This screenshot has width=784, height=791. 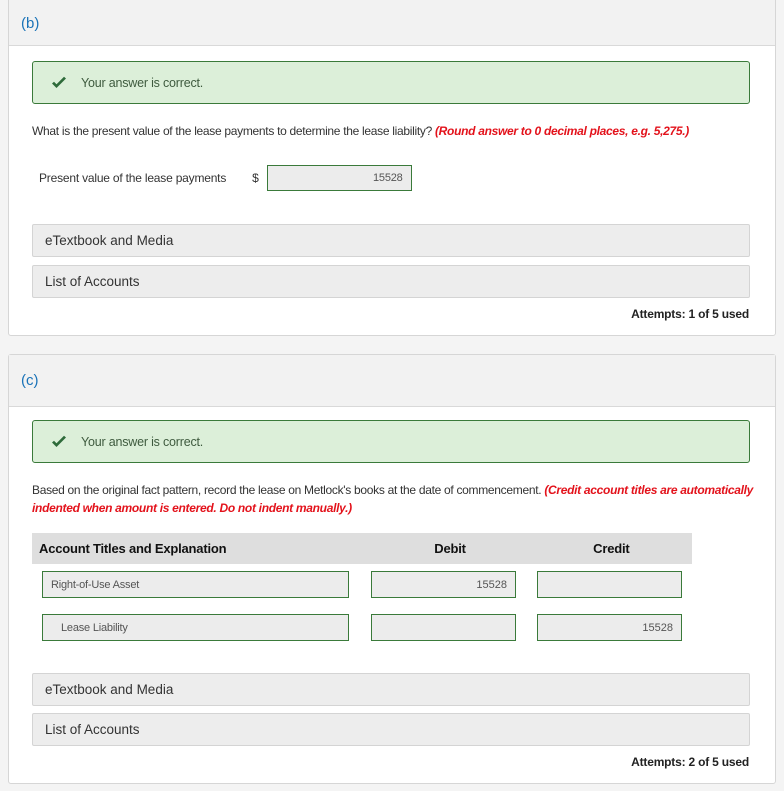 I want to click on attempts-counter: Attempts: 1 of 5 used, so click(x=690, y=314).